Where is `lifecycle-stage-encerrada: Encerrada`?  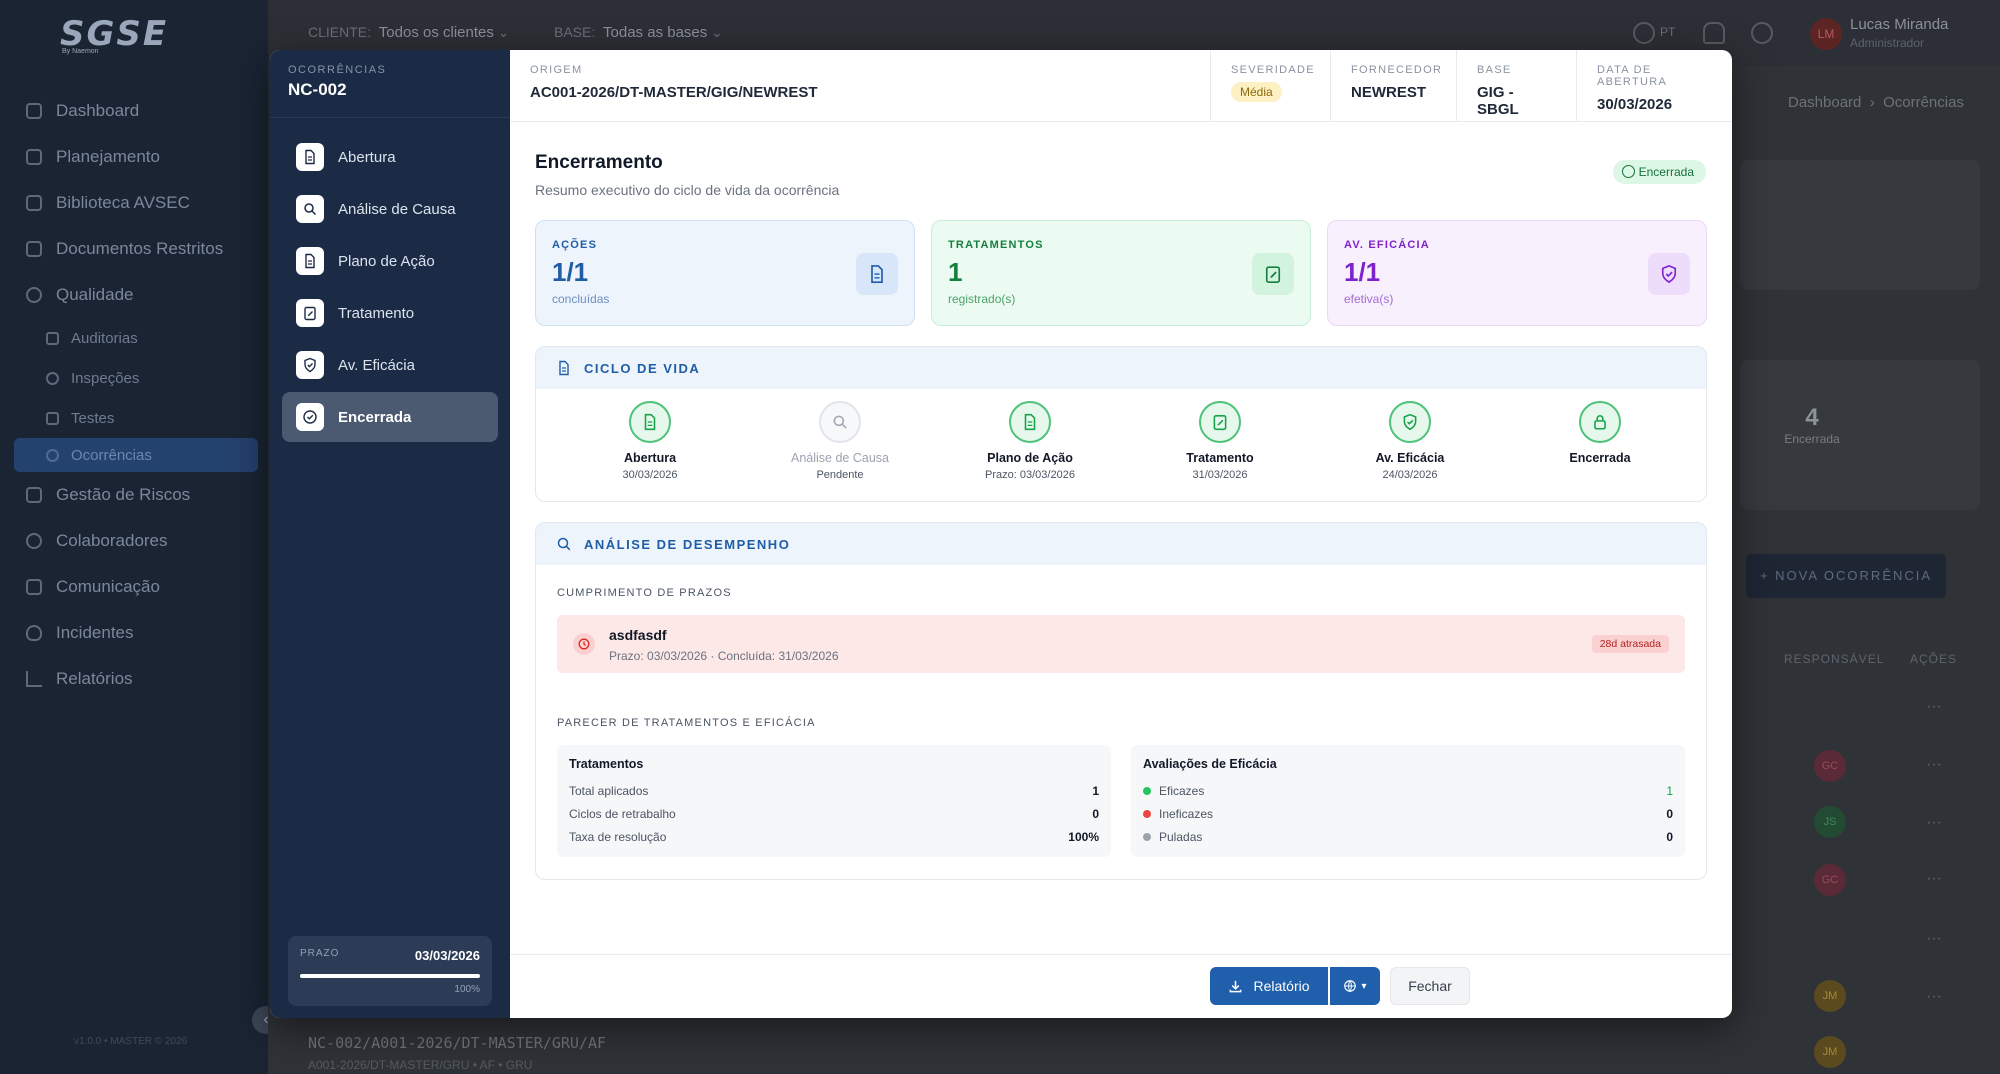 lifecycle-stage-encerrada: Encerrada is located at coordinates (1600, 435).